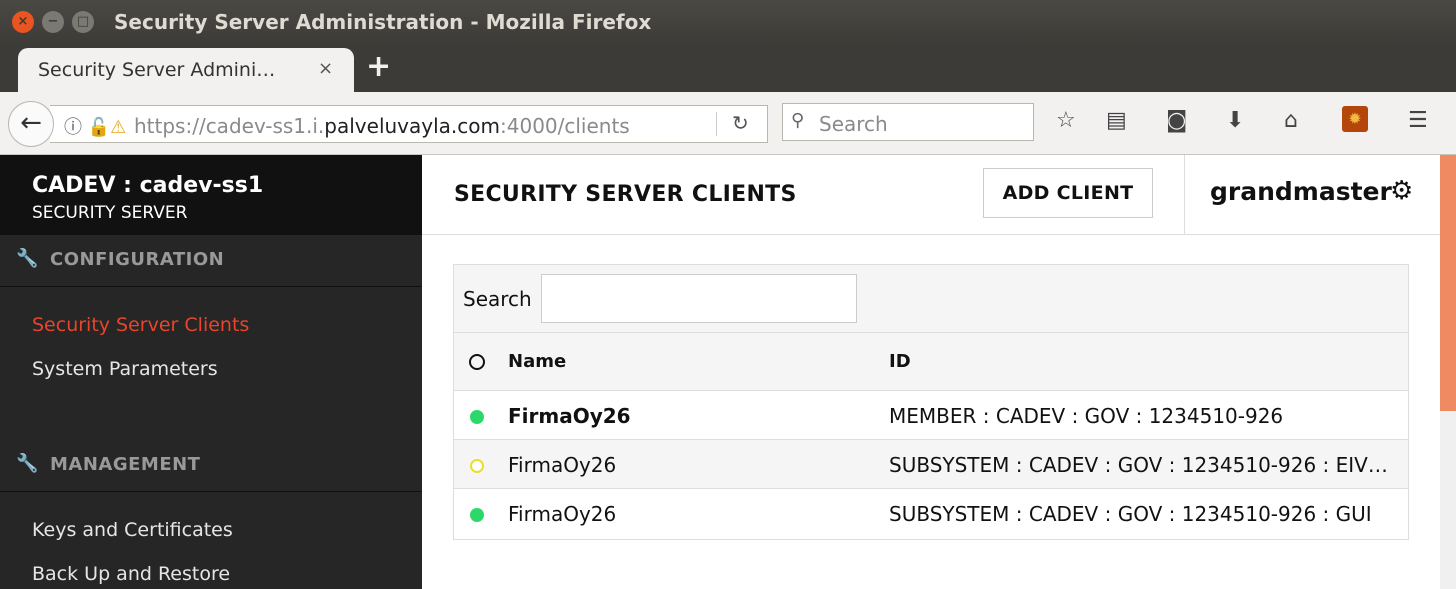  Describe the element at coordinates (1355, 119) in the screenshot. I see `extension-icon: ✹` at that location.